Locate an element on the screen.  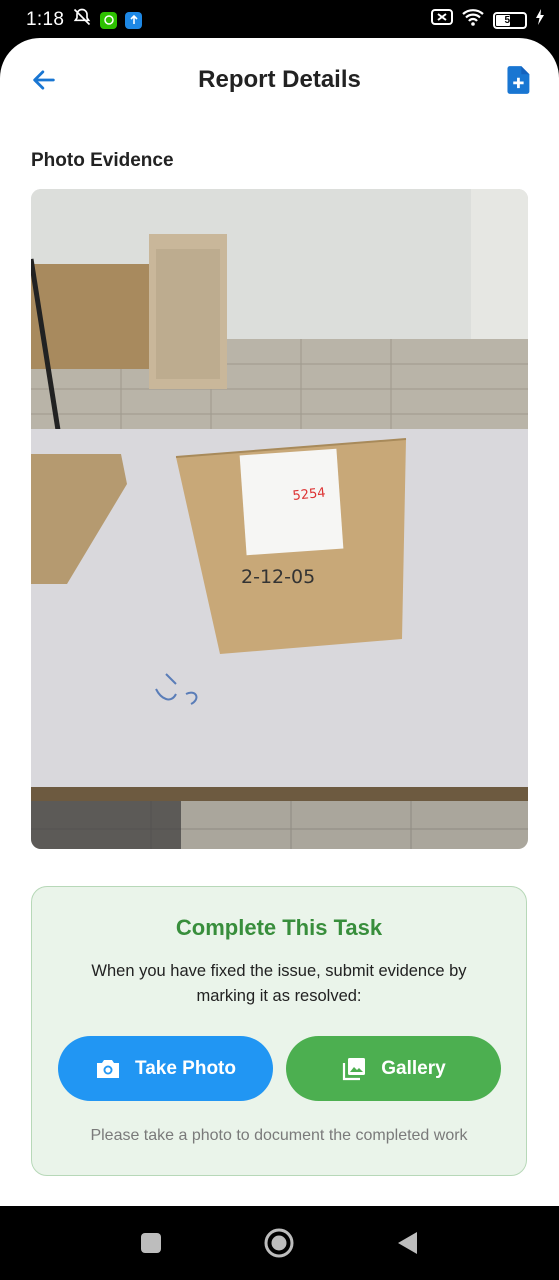
wifi-icon is located at coordinates (473, 20).